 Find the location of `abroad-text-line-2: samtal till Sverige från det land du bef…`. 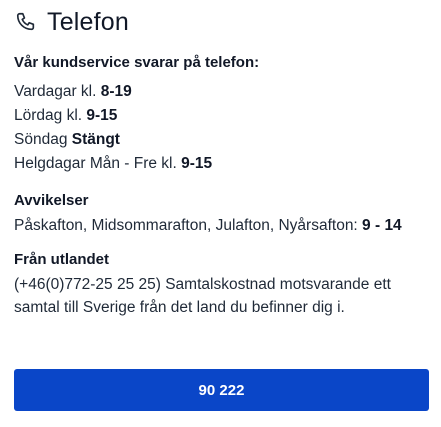

abroad-text-line-2: samtal till Sverige från det land du bef… is located at coordinates (179, 307).